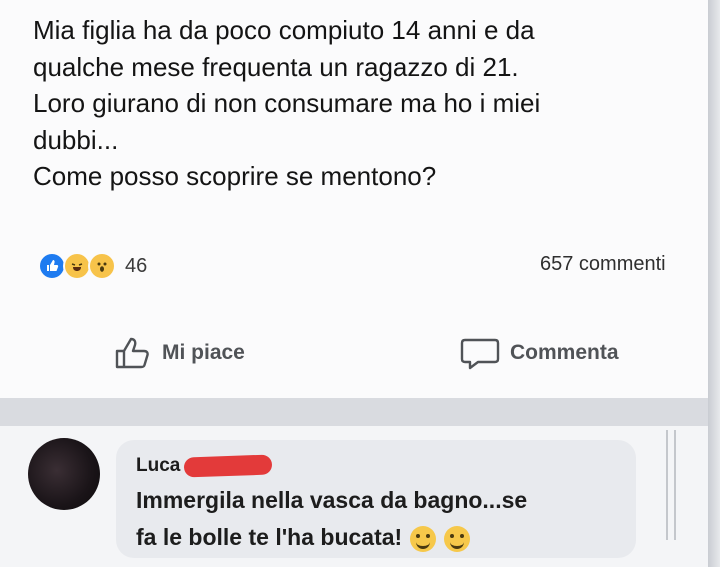 This screenshot has width=720, height=567. What do you see at coordinates (77, 266) in the screenshot?
I see `haha-icon` at bounding box center [77, 266].